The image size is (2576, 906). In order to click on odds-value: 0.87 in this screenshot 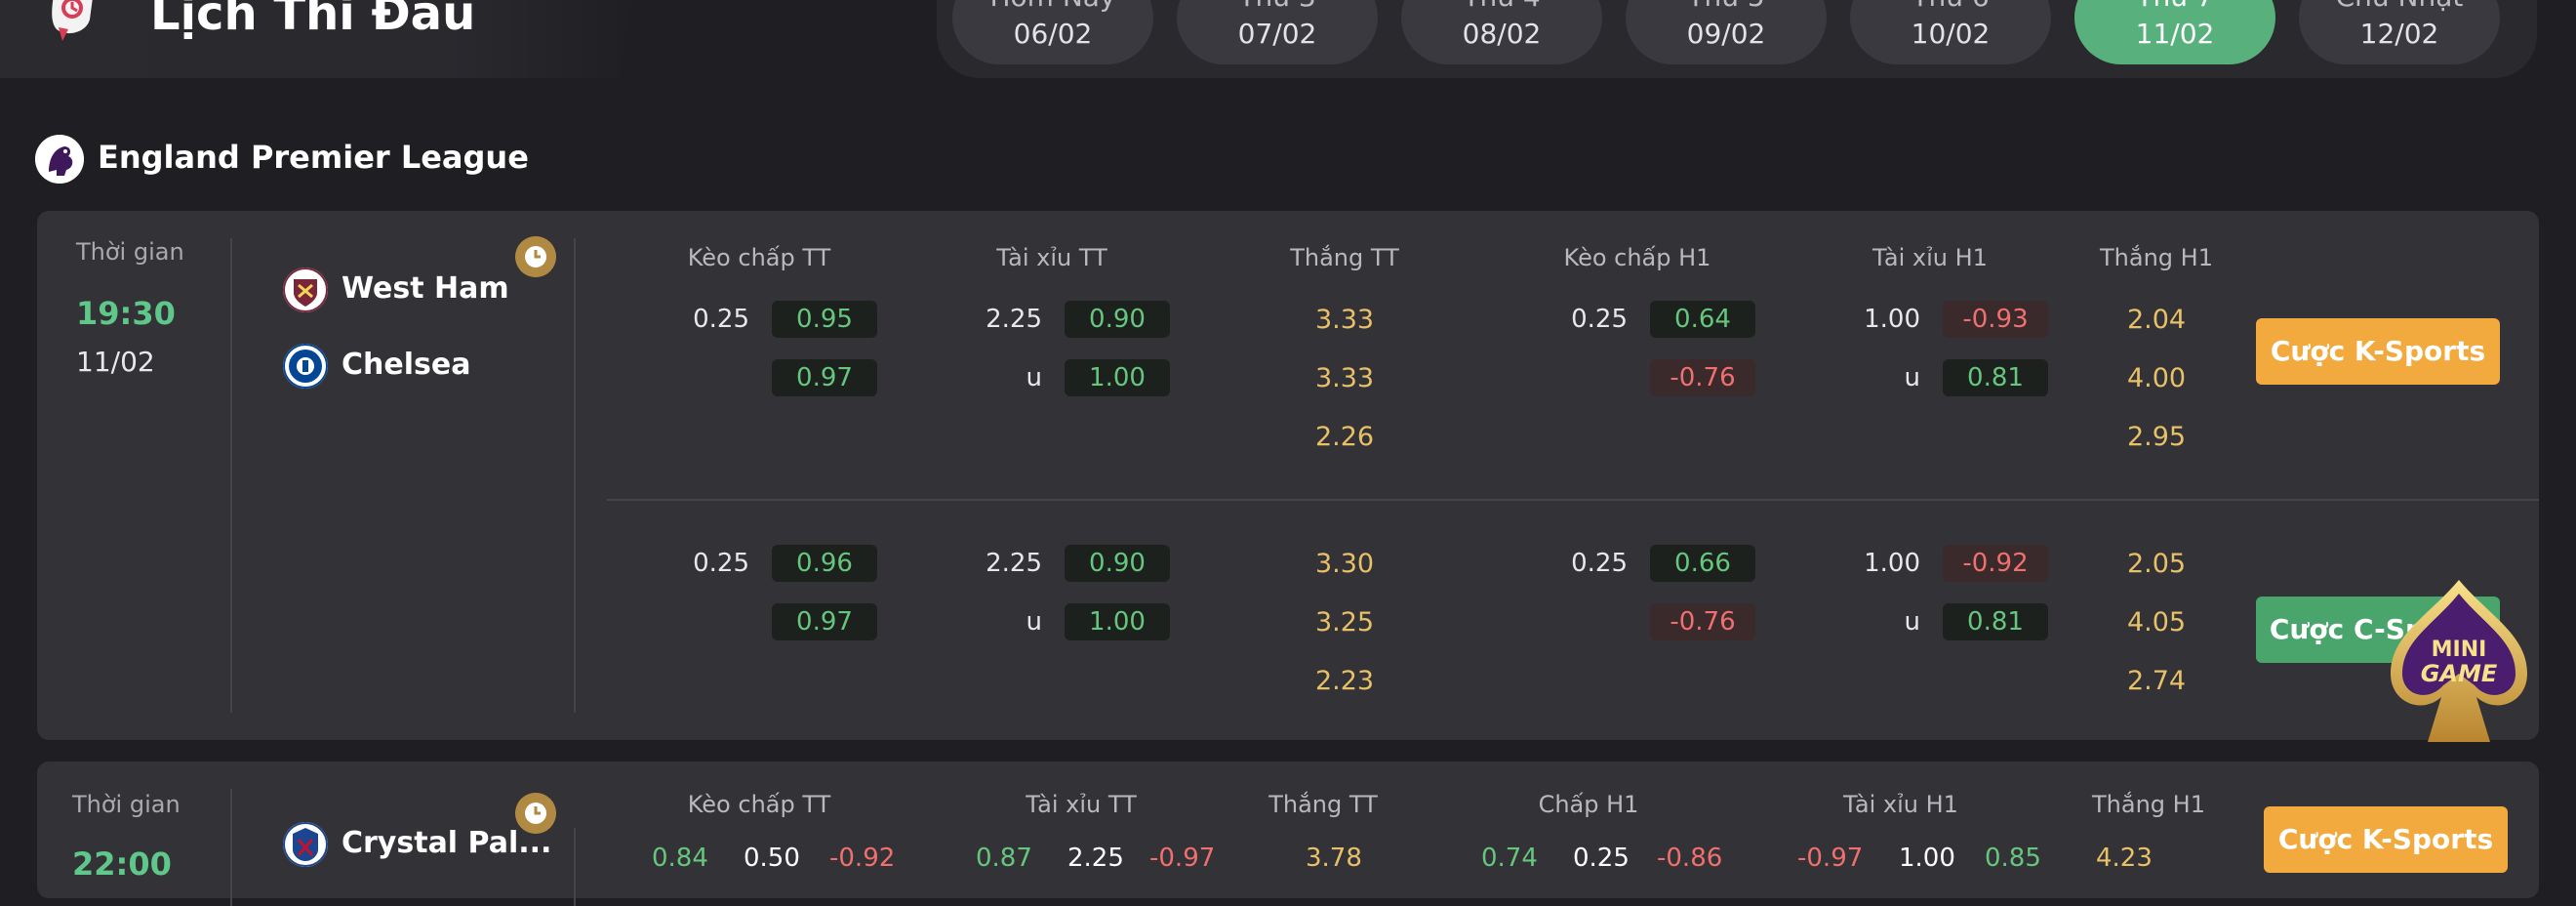, I will do `click(1004, 858)`.